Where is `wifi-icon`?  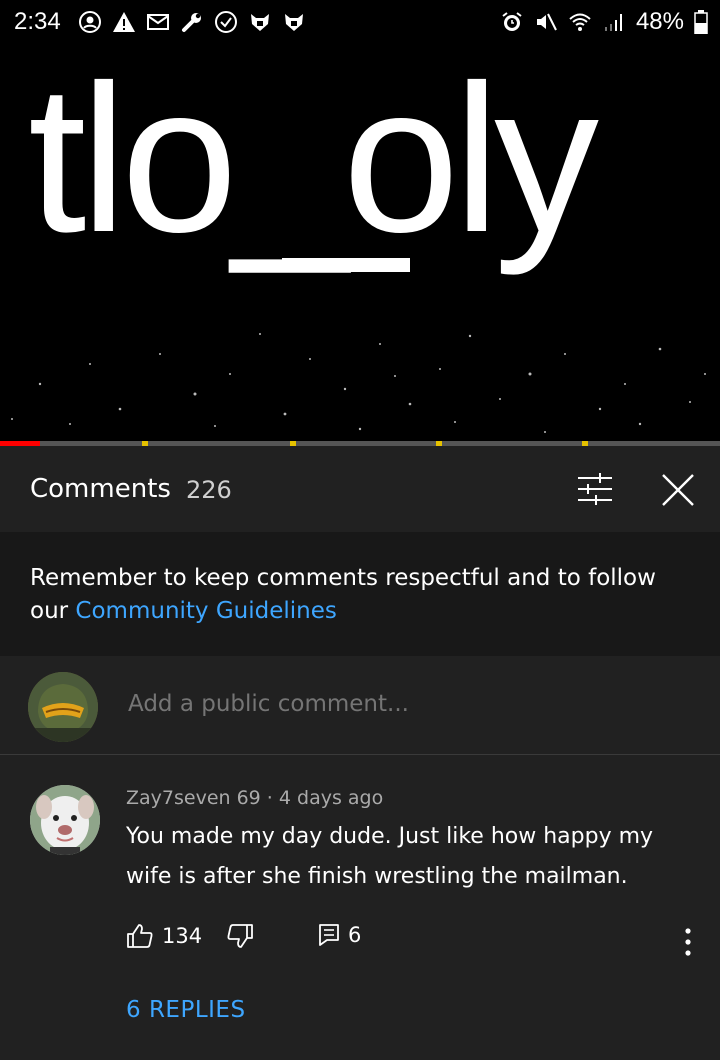 wifi-icon is located at coordinates (580, 22).